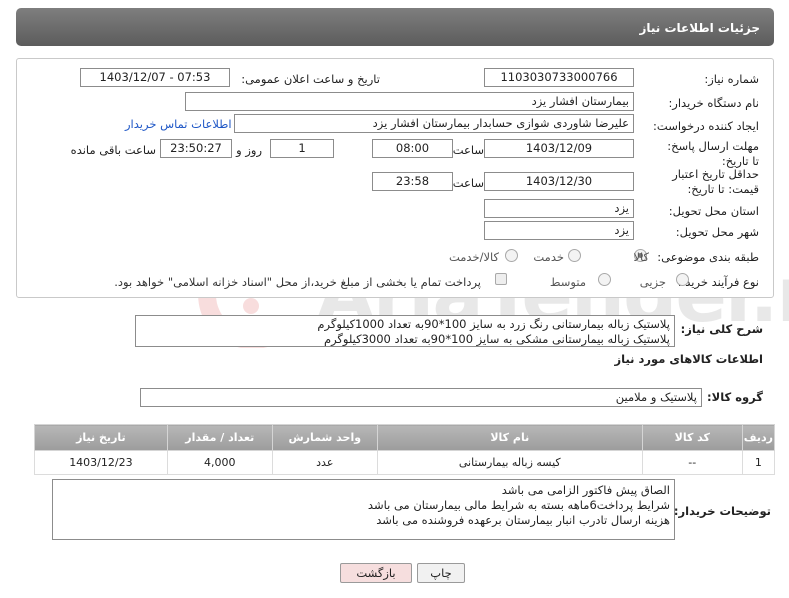  I want to click on announce-date-label: تاریخ و ساعت اعلان عمومی:, so click(310, 79).